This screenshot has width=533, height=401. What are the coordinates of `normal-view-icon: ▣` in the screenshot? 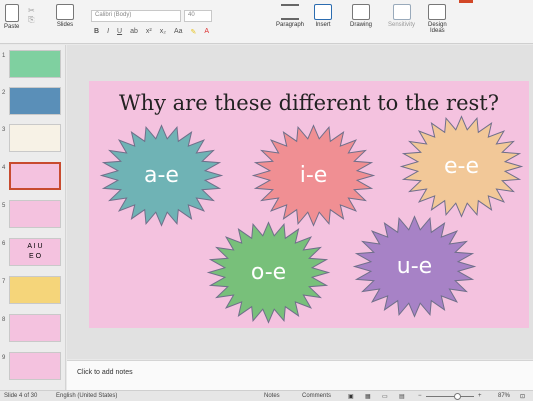 It's located at (351, 396).